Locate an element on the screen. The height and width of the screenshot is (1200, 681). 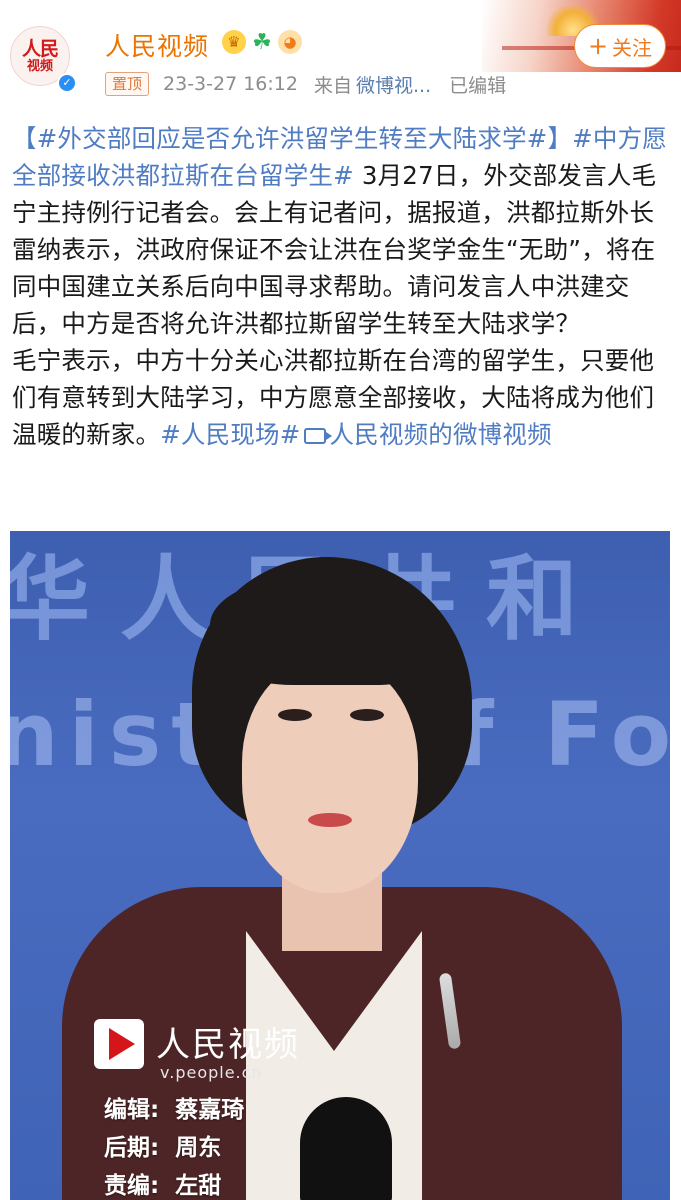
video-link-icon is located at coordinates (318, 436).